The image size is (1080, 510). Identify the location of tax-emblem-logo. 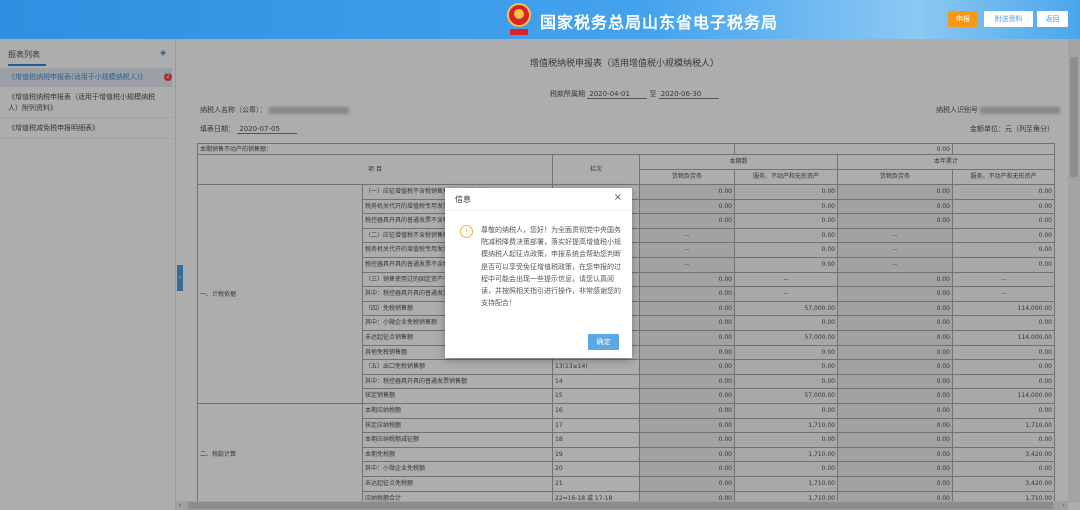
(519, 19).